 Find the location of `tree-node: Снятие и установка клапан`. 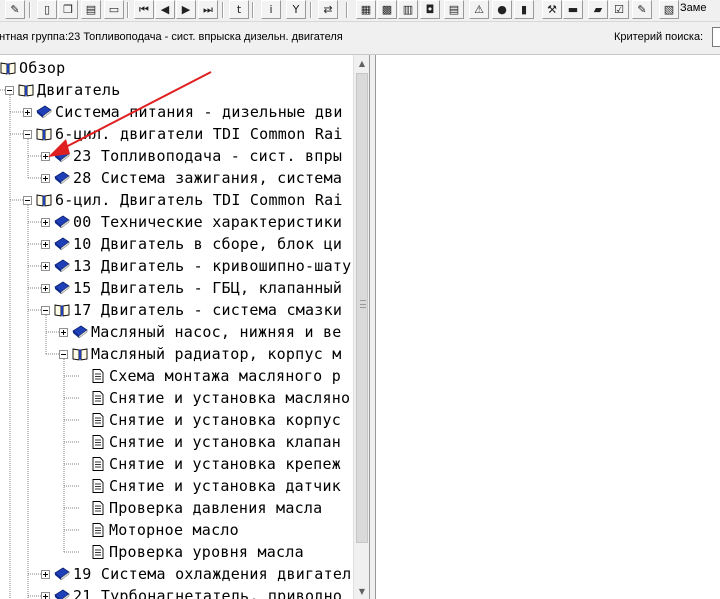

tree-node: Снятие и установка клапан is located at coordinates (209, 442).